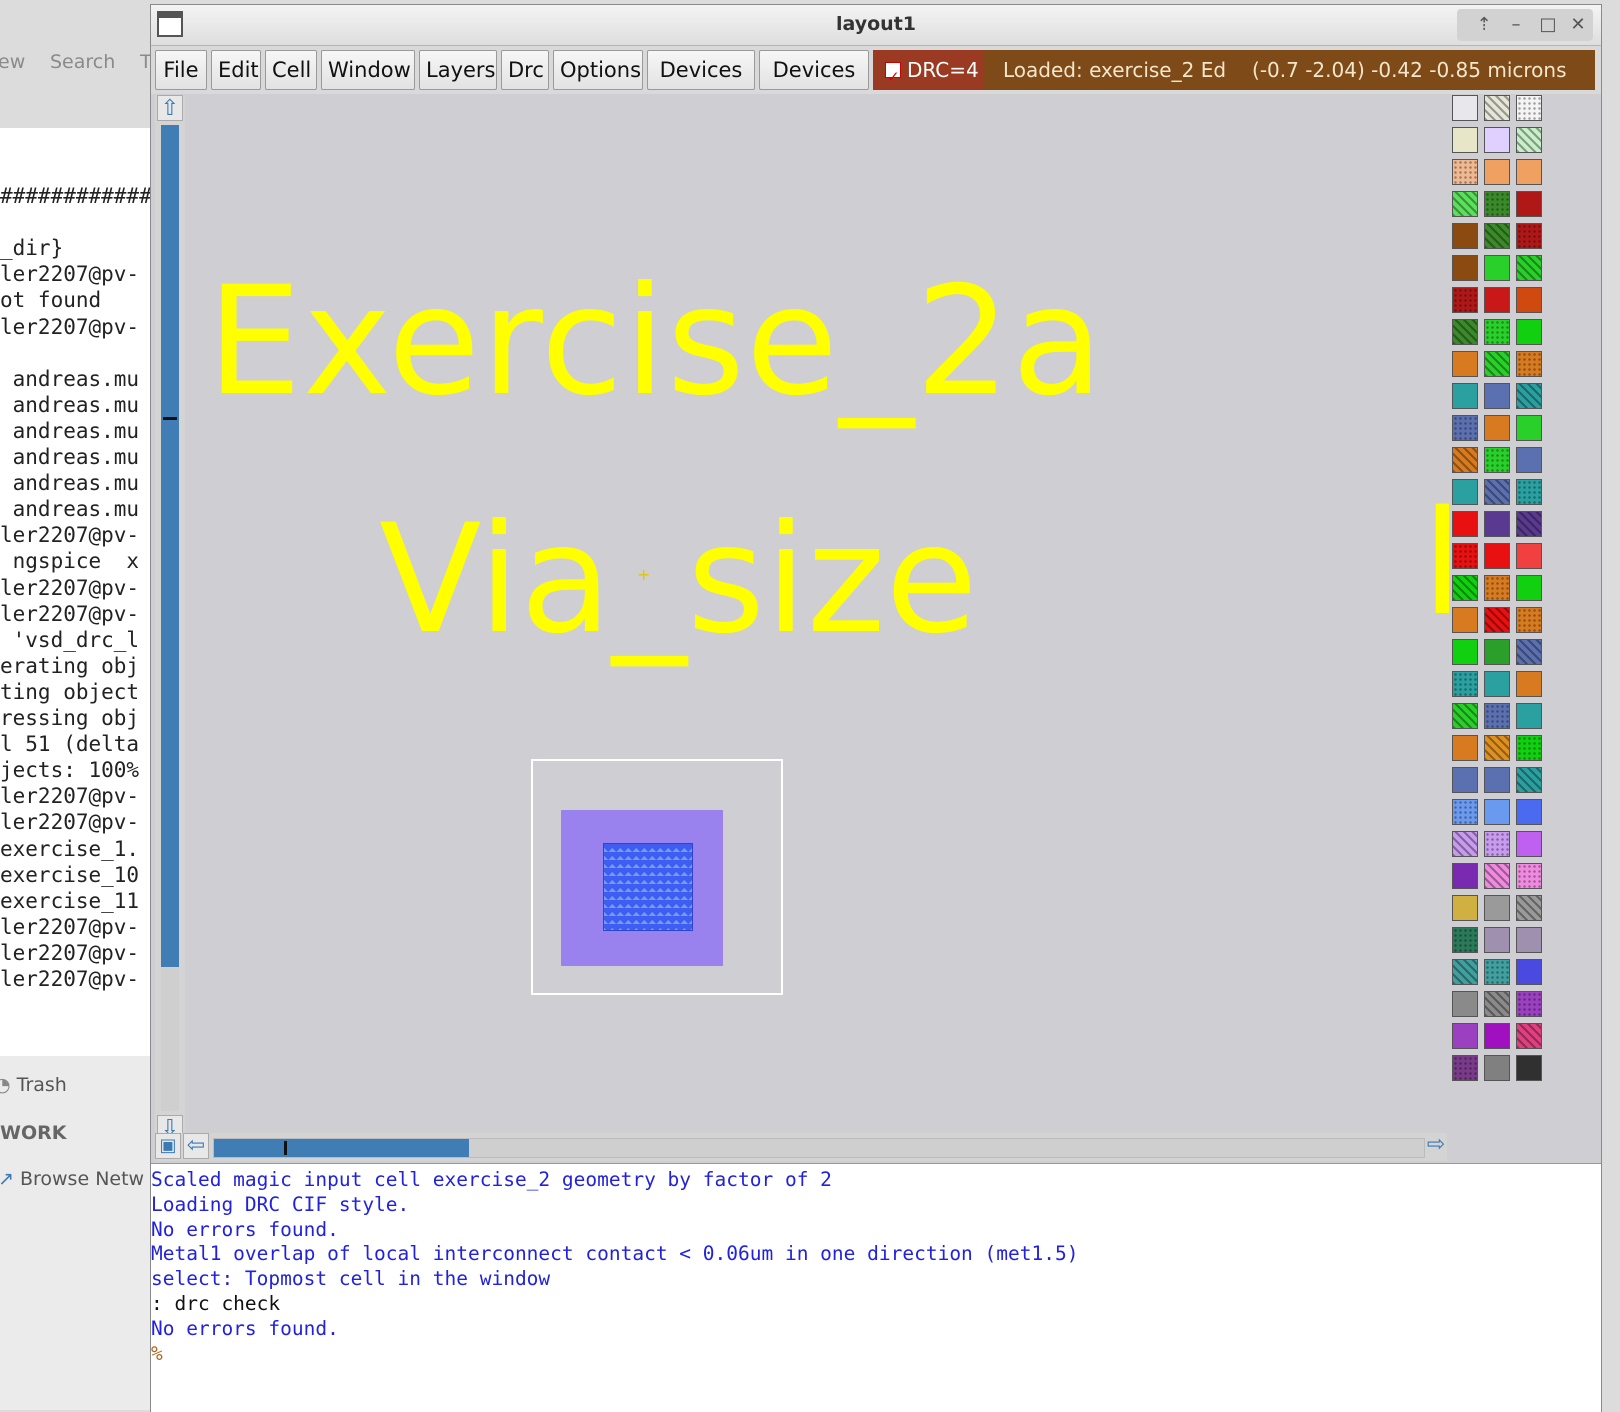 This screenshot has height=1412, width=1620. I want to click on menu-window: Window, so click(368, 70).